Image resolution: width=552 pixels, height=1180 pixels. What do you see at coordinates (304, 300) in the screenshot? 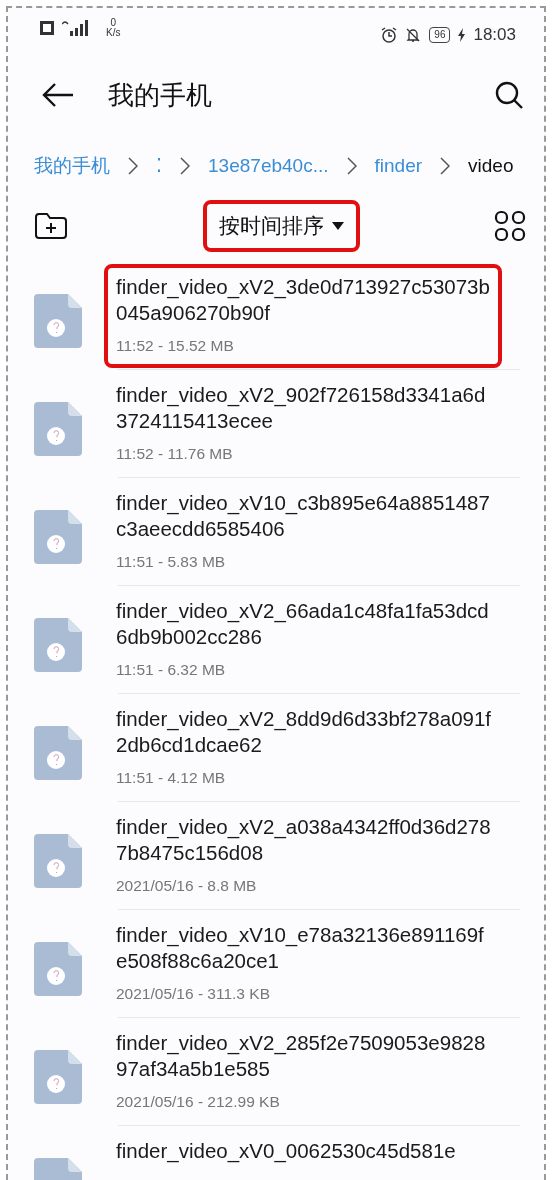
I see `file-name: finder_video_xV2_3de0d713927c53073b045a906270b90f` at bounding box center [304, 300].